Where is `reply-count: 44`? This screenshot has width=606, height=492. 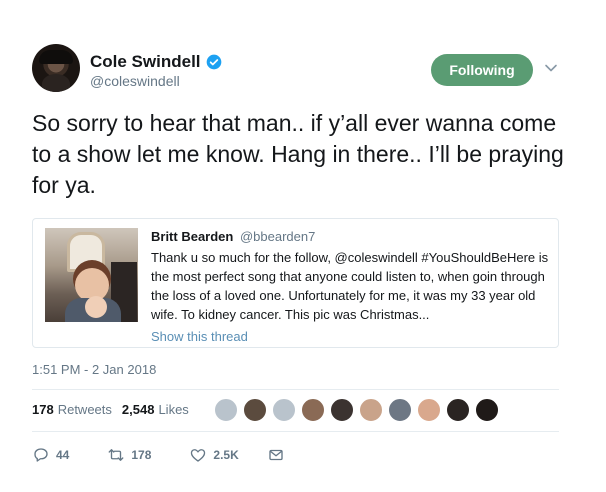
reply-count: 44 is located at coordinates (63, 455).